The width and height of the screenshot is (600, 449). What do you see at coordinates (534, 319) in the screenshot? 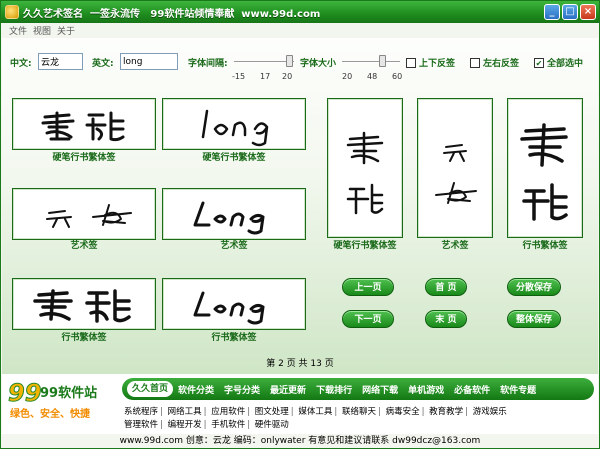
I see `save-whole-button: 整体保存` at bounding box center [534, 319].